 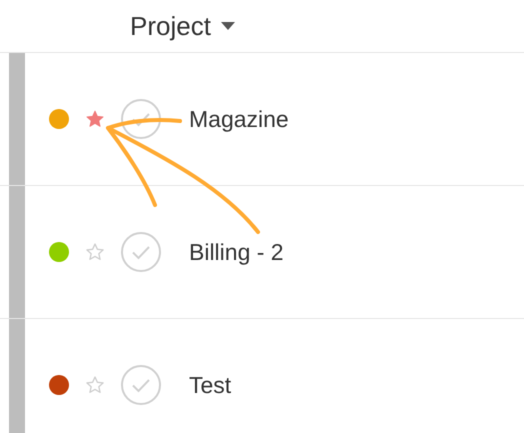 What do you see at coordinates (236, 252) in the screenshot?
I see `project-name: Billing - 2` at bounding box center [236, 252].